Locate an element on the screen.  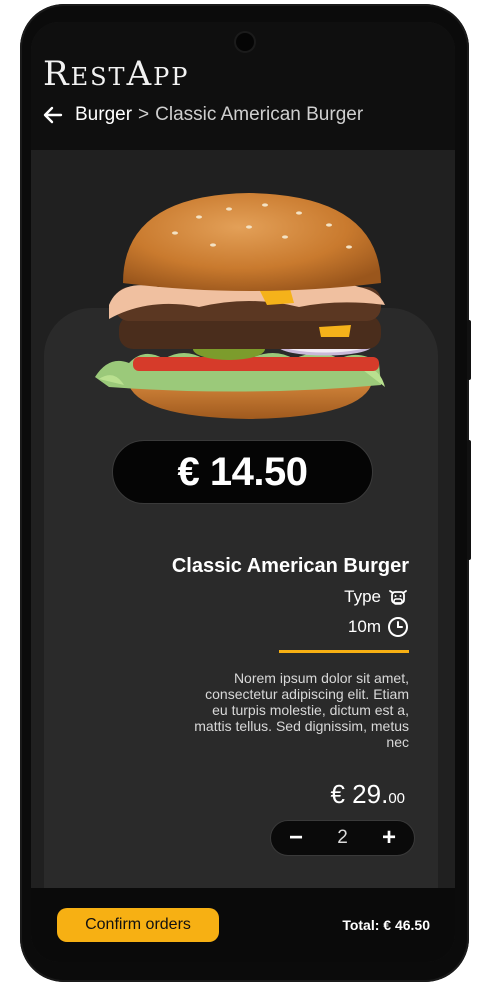
quantity-value: 2 is located at coordinates (342, 837).